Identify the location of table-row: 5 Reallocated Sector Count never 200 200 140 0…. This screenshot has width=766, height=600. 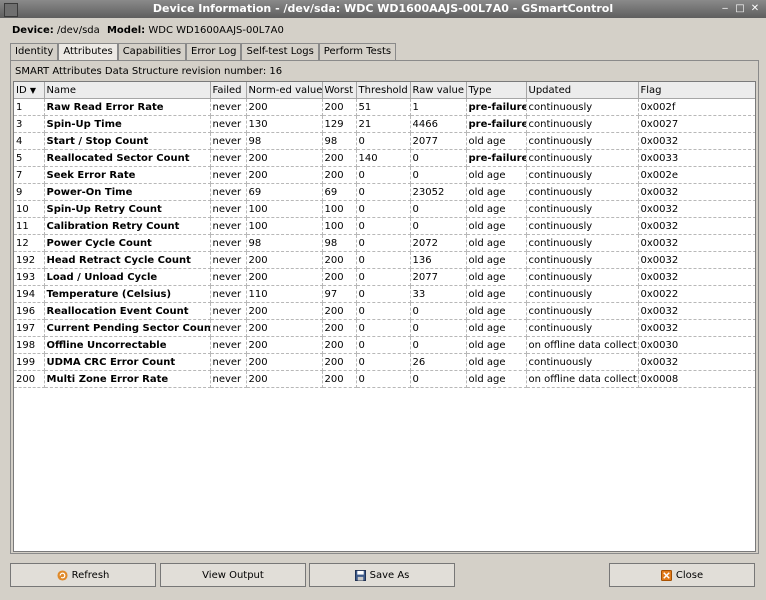
(384, 158).